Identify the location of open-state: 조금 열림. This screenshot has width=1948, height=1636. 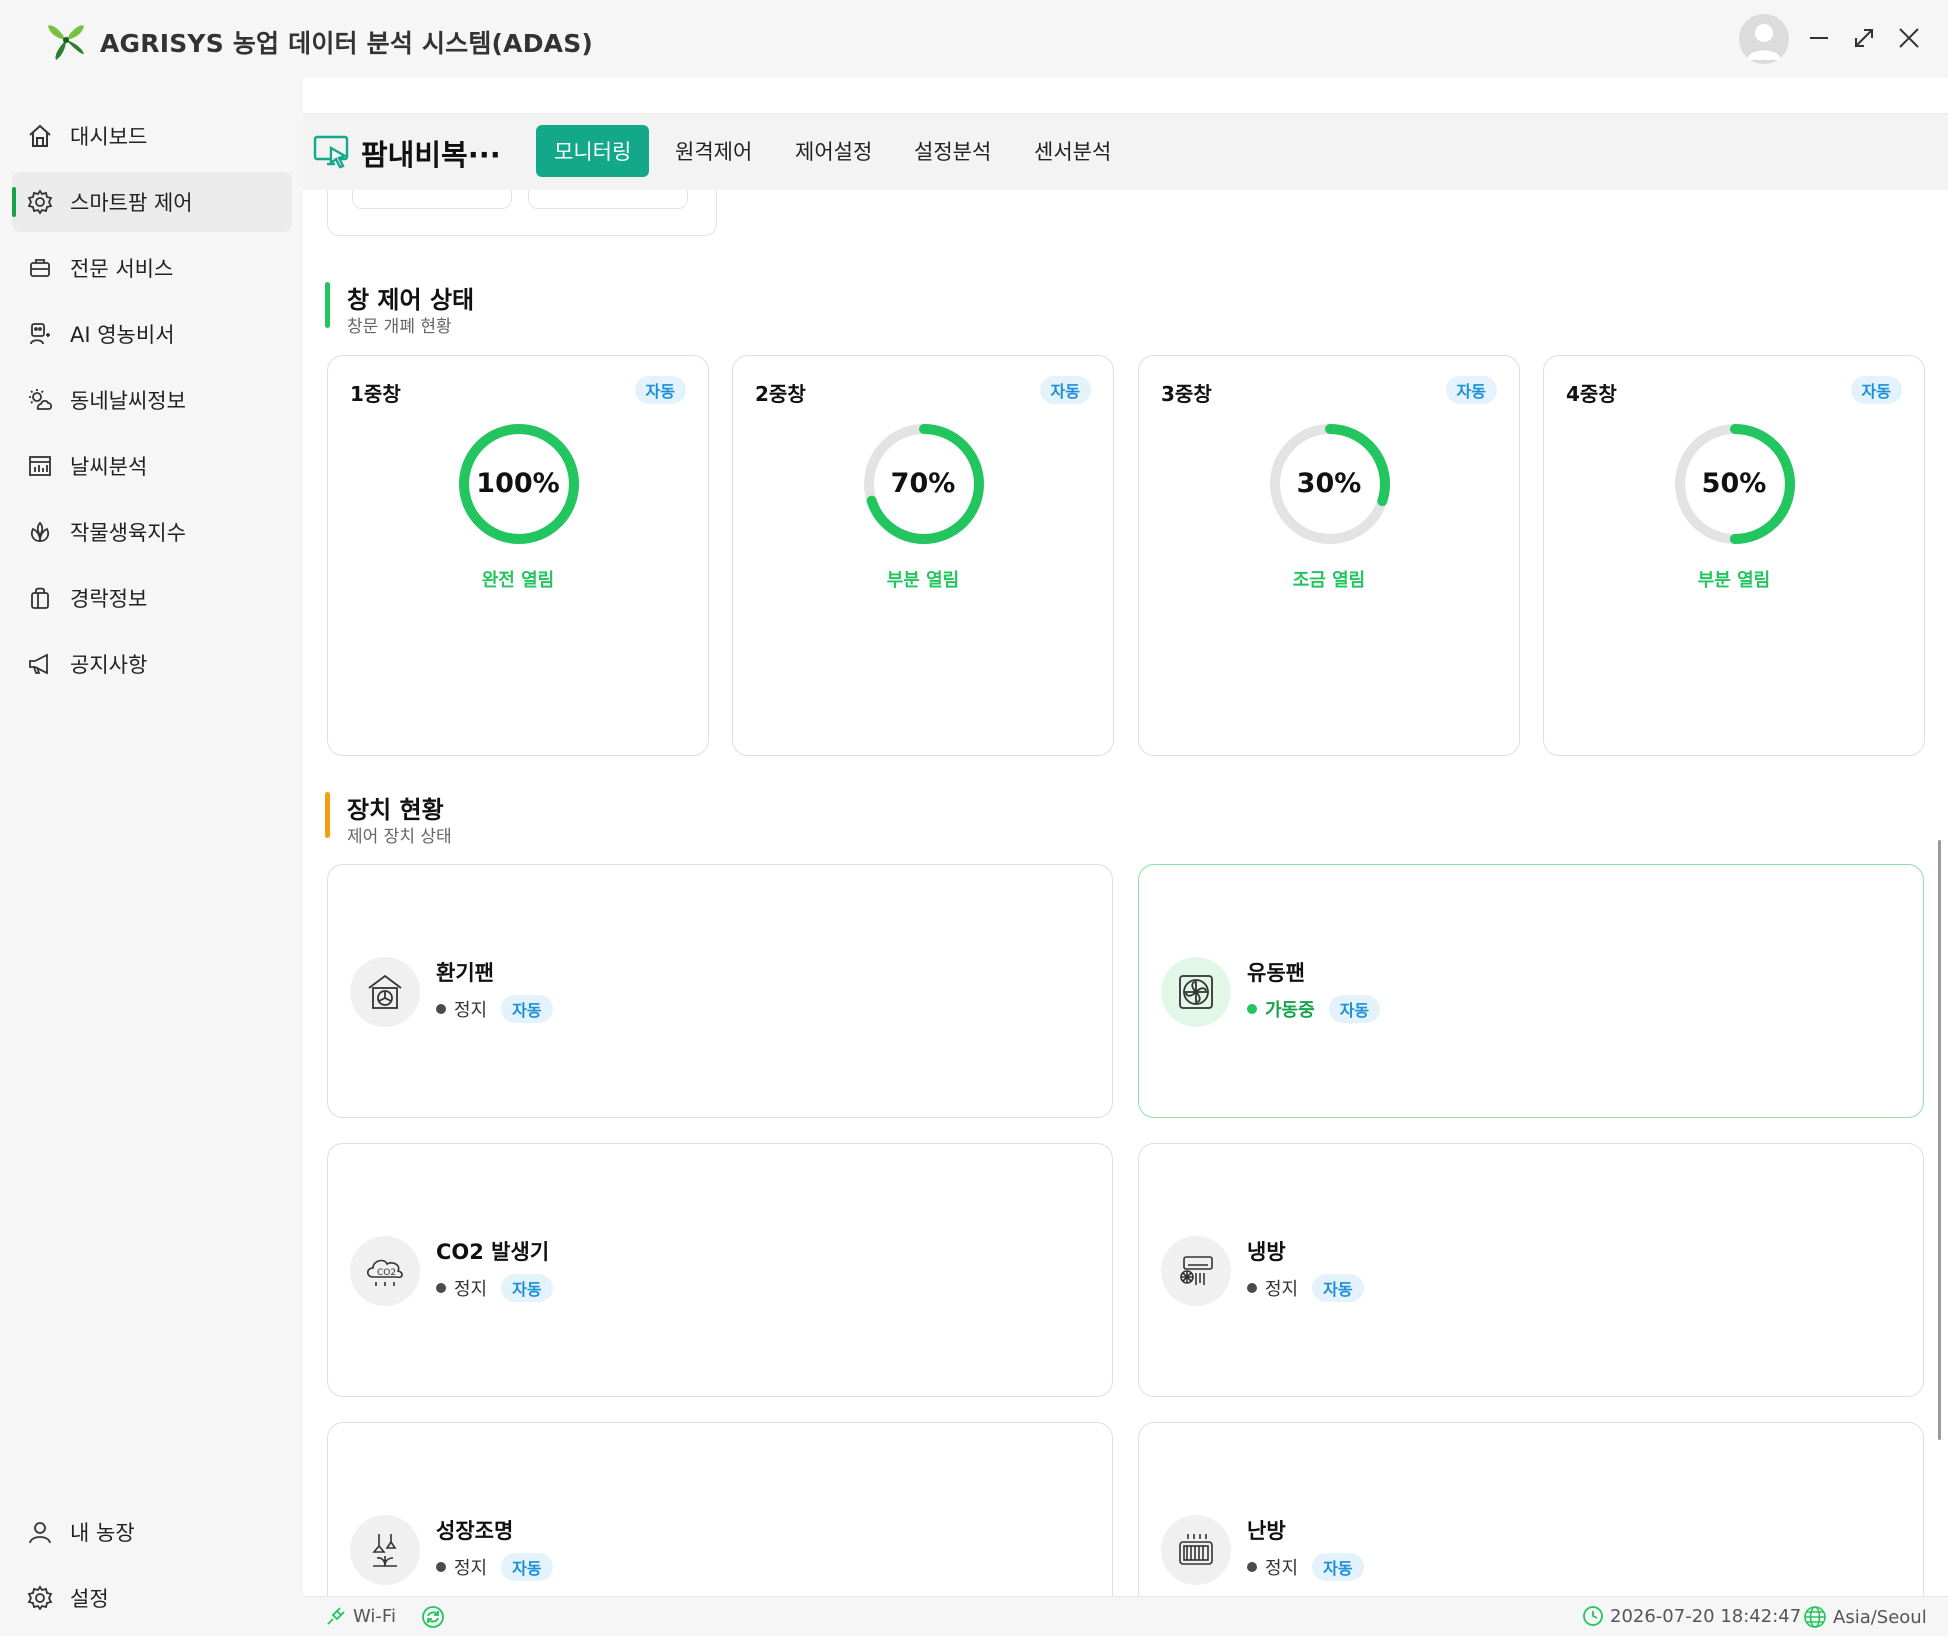
(1329, 580).